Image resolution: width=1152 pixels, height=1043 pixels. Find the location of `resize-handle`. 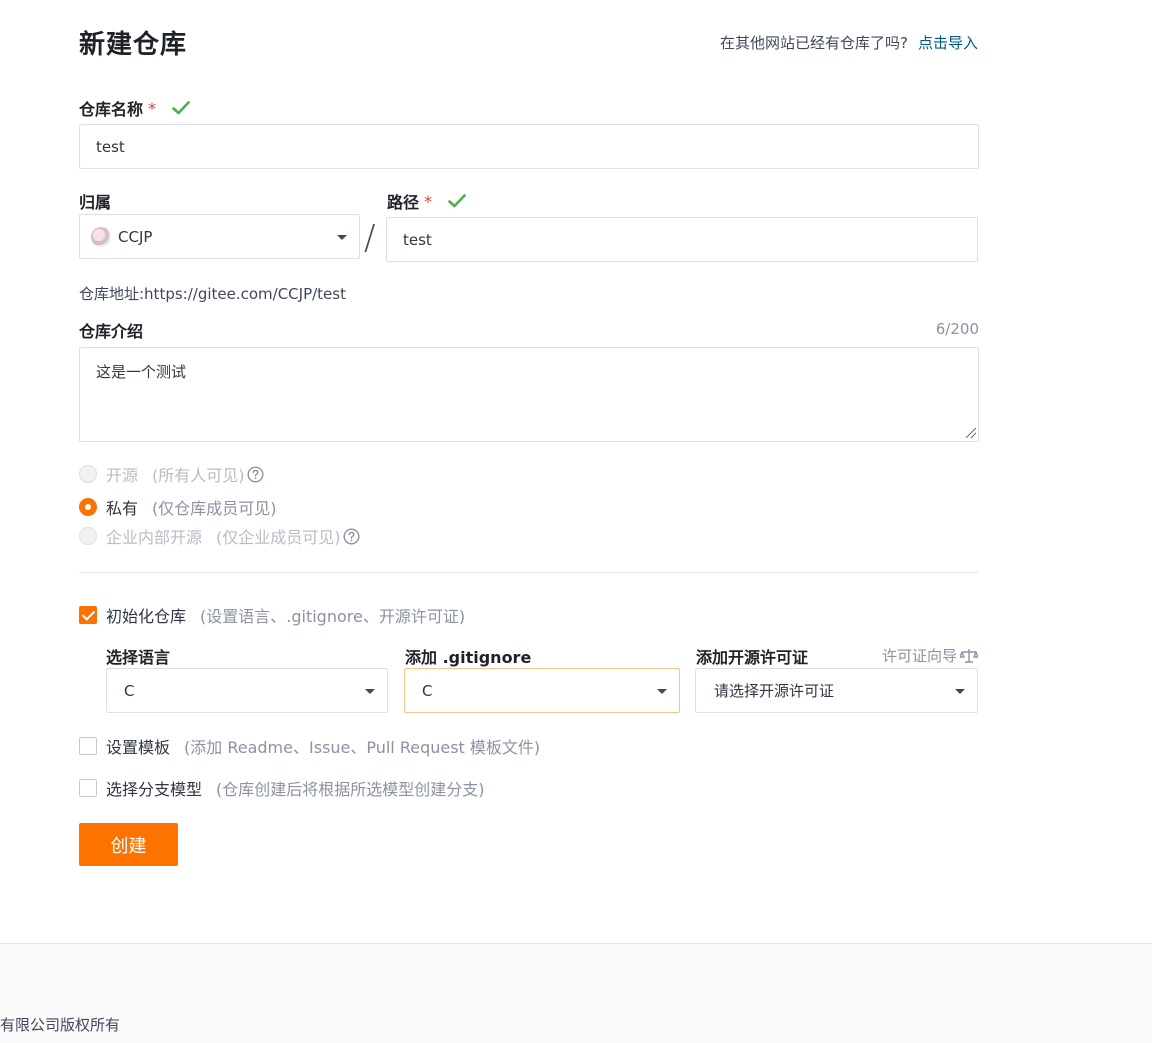

resize-handle is located at coordinates (971, 433).